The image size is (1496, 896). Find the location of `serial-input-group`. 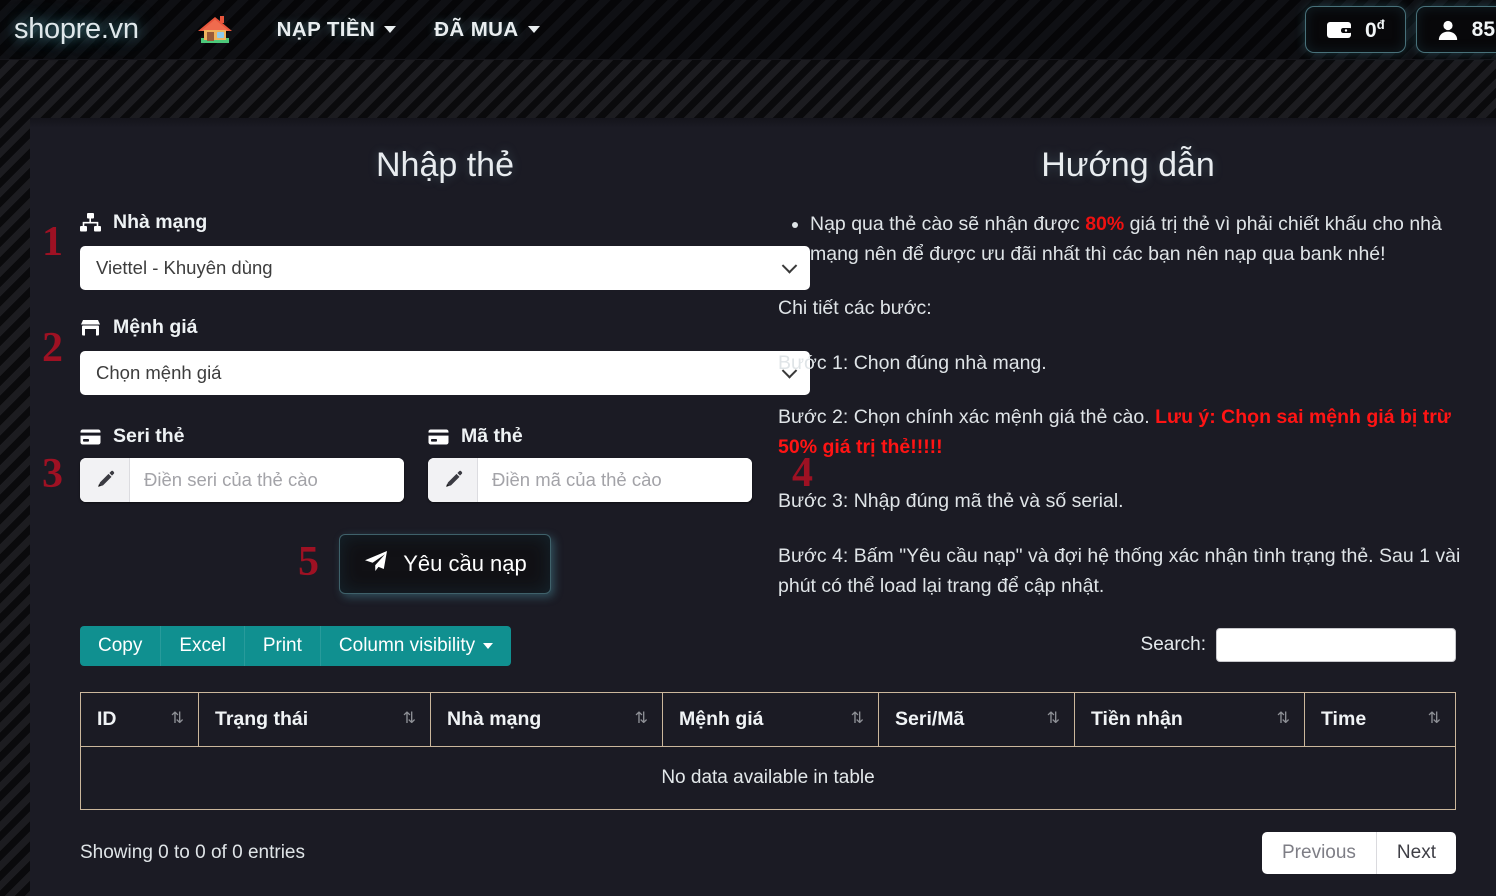

serial-input-group is located at coordinates (242, 480).